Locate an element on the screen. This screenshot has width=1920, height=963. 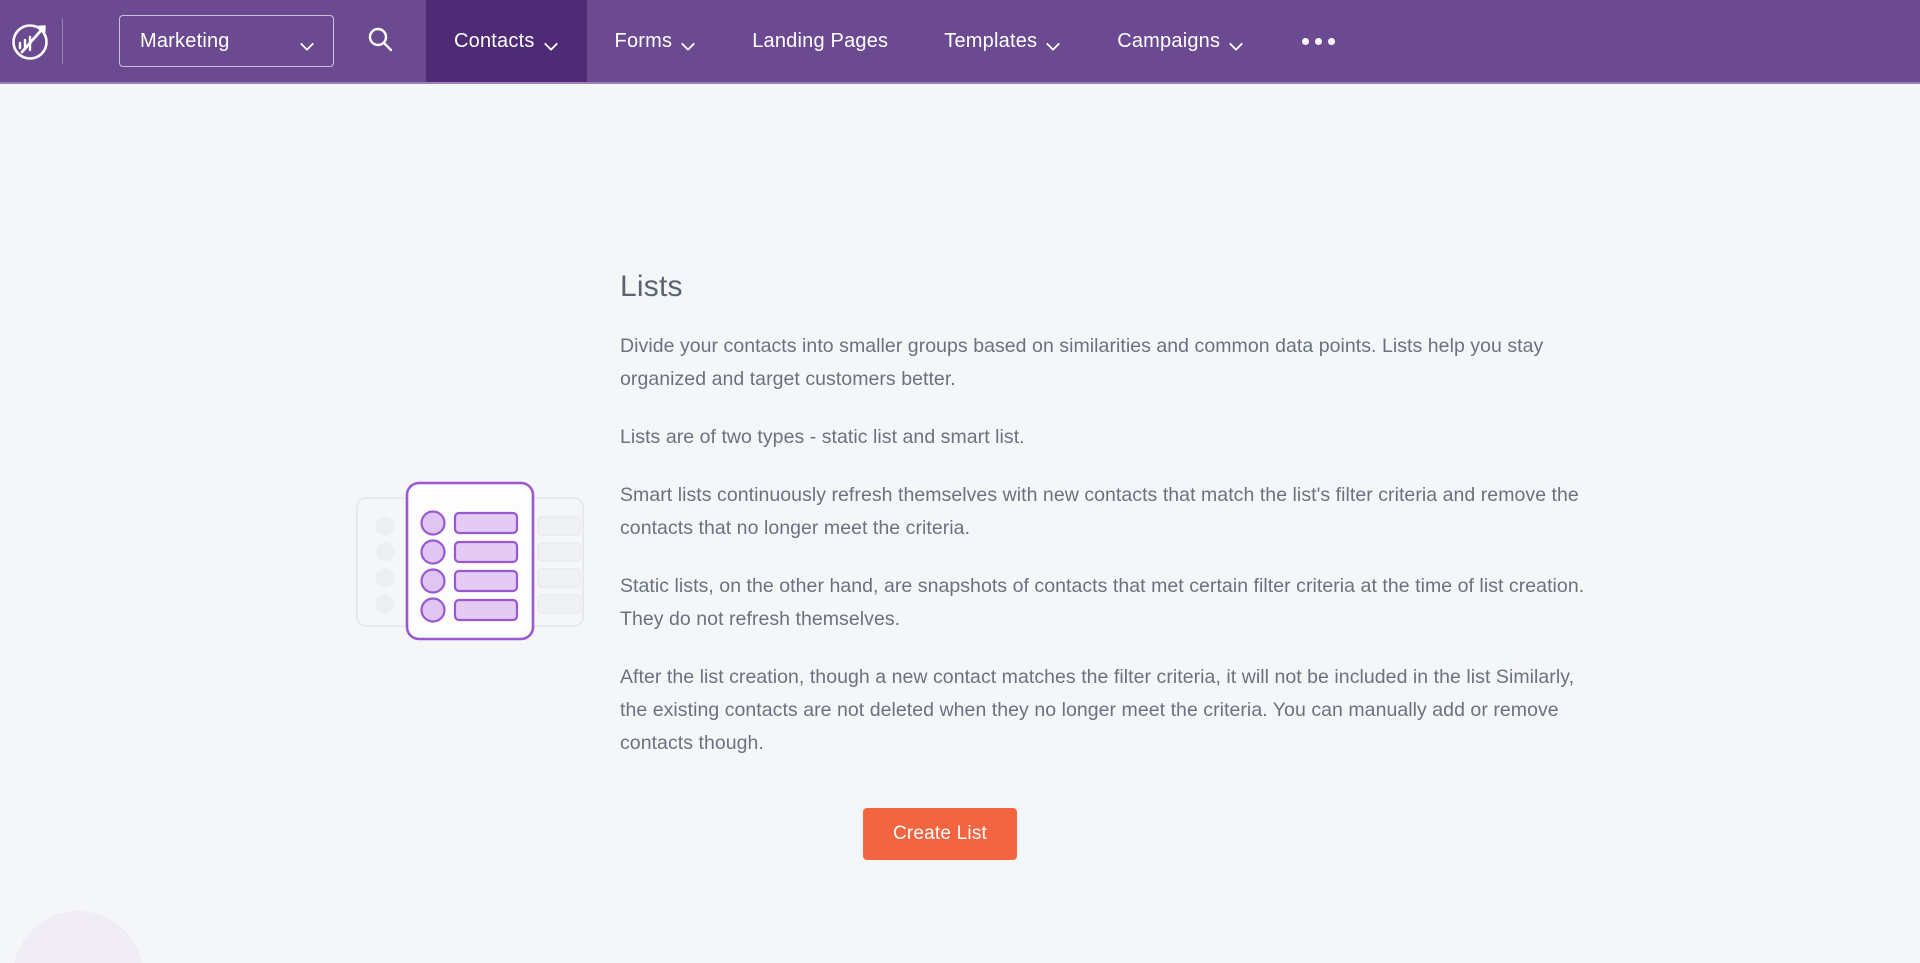
nav-item-label: Landing Pages is located at coordinates (820, 40).